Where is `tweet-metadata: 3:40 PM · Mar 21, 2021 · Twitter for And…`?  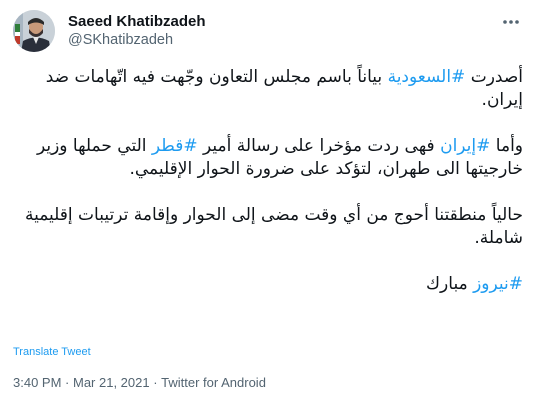 tweet-metadata: 3:40 PM · Mar 21, 2021 · Twitter for And… is located at coordinates (139, 382).